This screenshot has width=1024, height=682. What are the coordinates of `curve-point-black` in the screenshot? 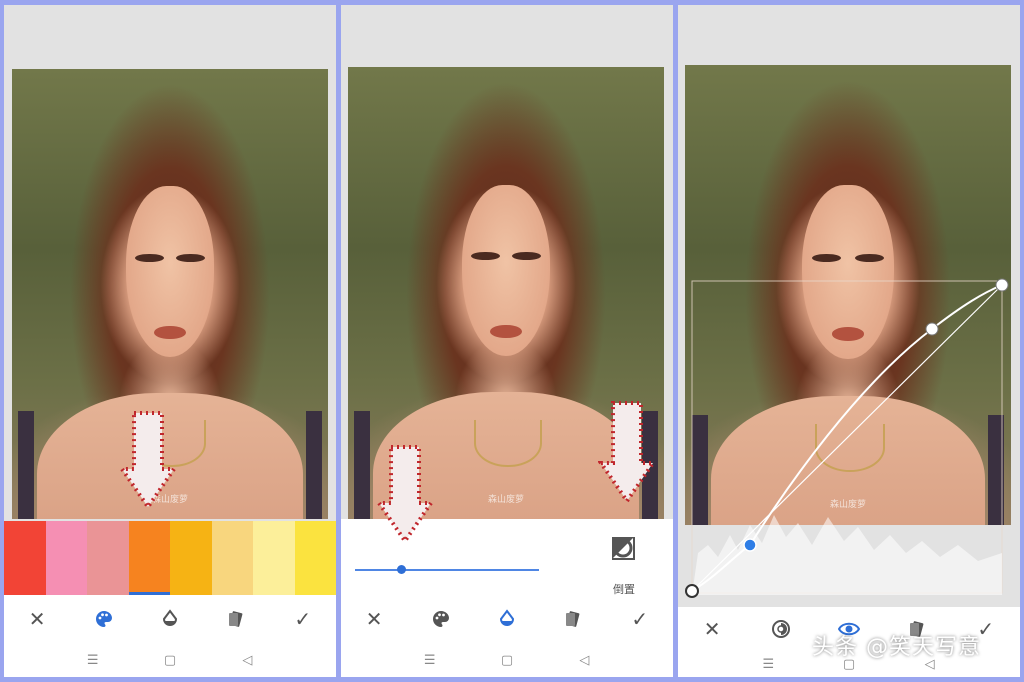 It's located at (692, 591).